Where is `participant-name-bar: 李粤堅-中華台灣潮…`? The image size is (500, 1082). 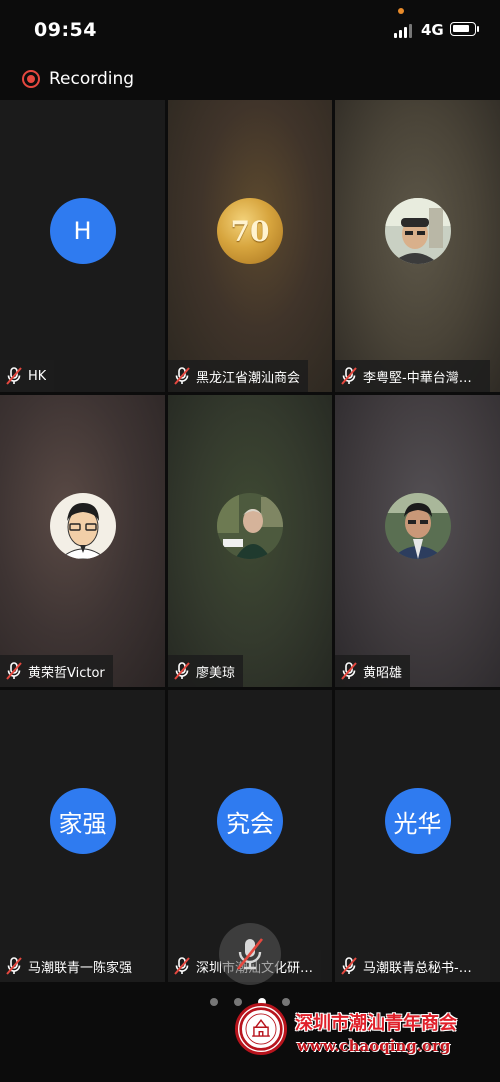 participant-name-bar: 李粤堅-中華台灣潮… is located at coordinates (412, 376).